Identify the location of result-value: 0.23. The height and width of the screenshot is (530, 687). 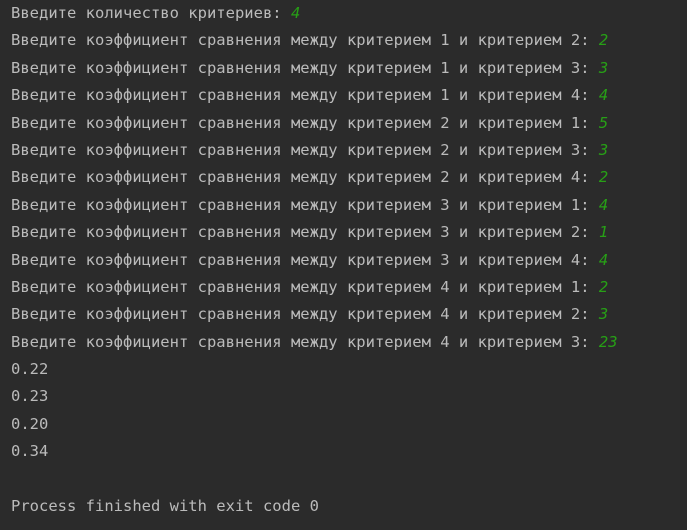
(30, 396).